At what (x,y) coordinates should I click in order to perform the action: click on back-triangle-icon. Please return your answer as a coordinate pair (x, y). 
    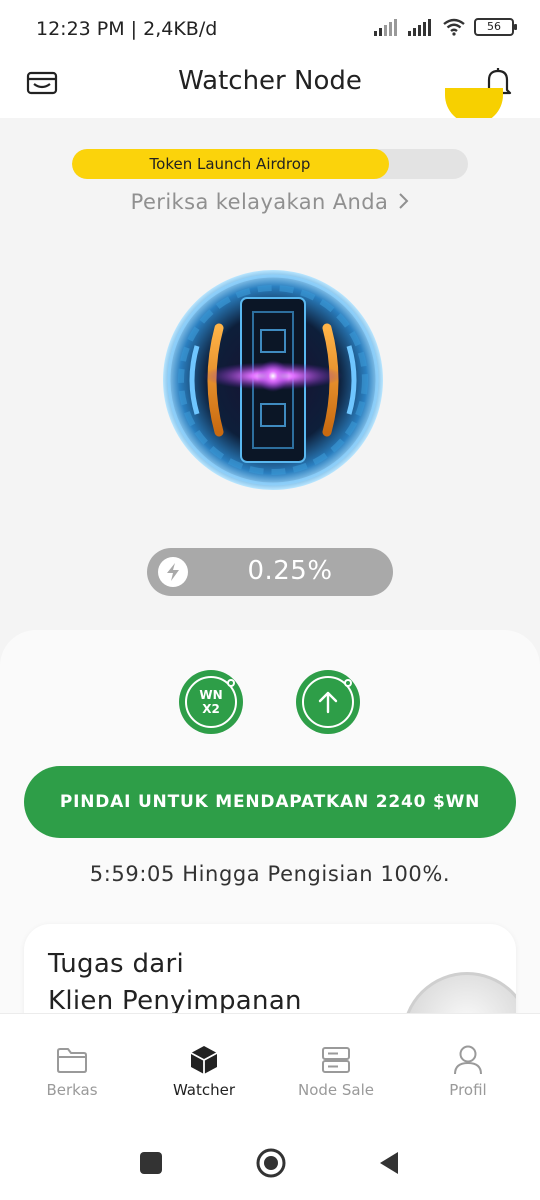
    Looking at the image, I should click on (389, 1163).